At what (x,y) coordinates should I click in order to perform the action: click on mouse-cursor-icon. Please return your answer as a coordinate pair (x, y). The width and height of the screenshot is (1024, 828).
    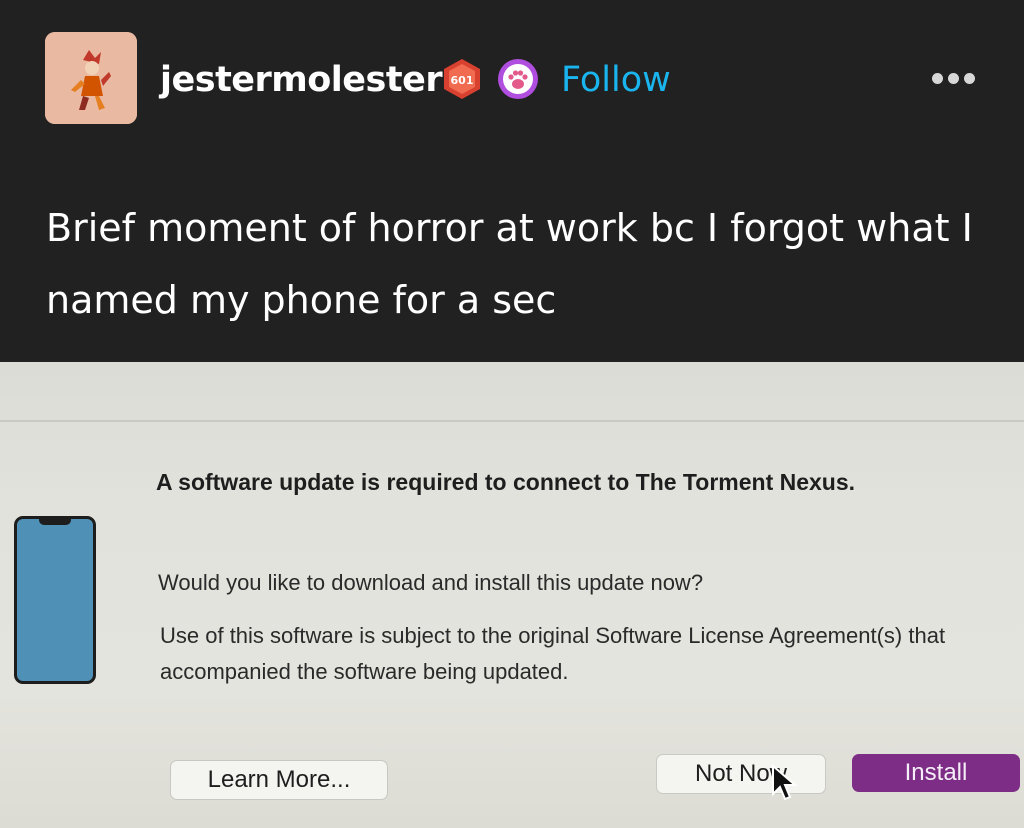
    Looking at the image, I should click on (785, 782).